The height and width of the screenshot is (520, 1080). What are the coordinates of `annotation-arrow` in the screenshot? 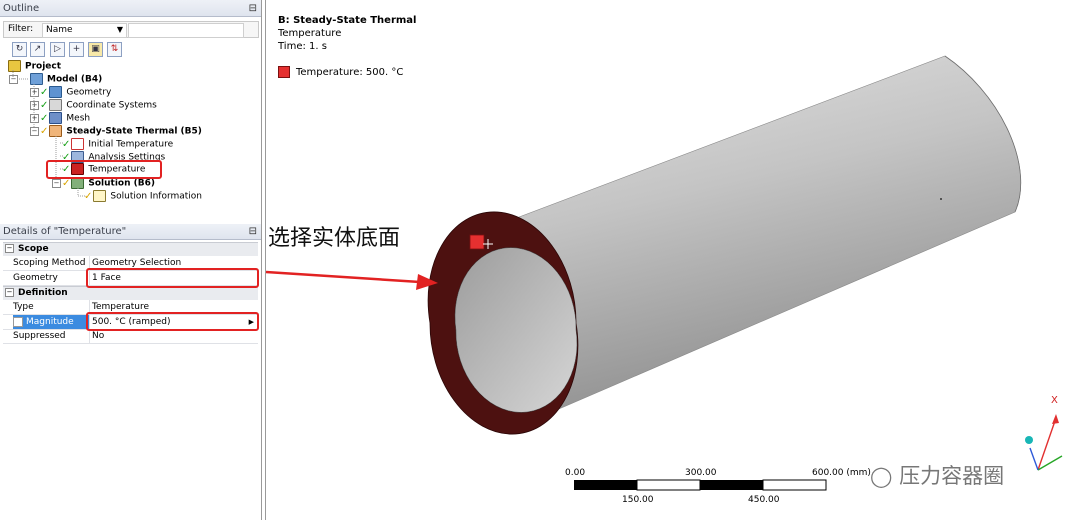 It's located at (351, 280).